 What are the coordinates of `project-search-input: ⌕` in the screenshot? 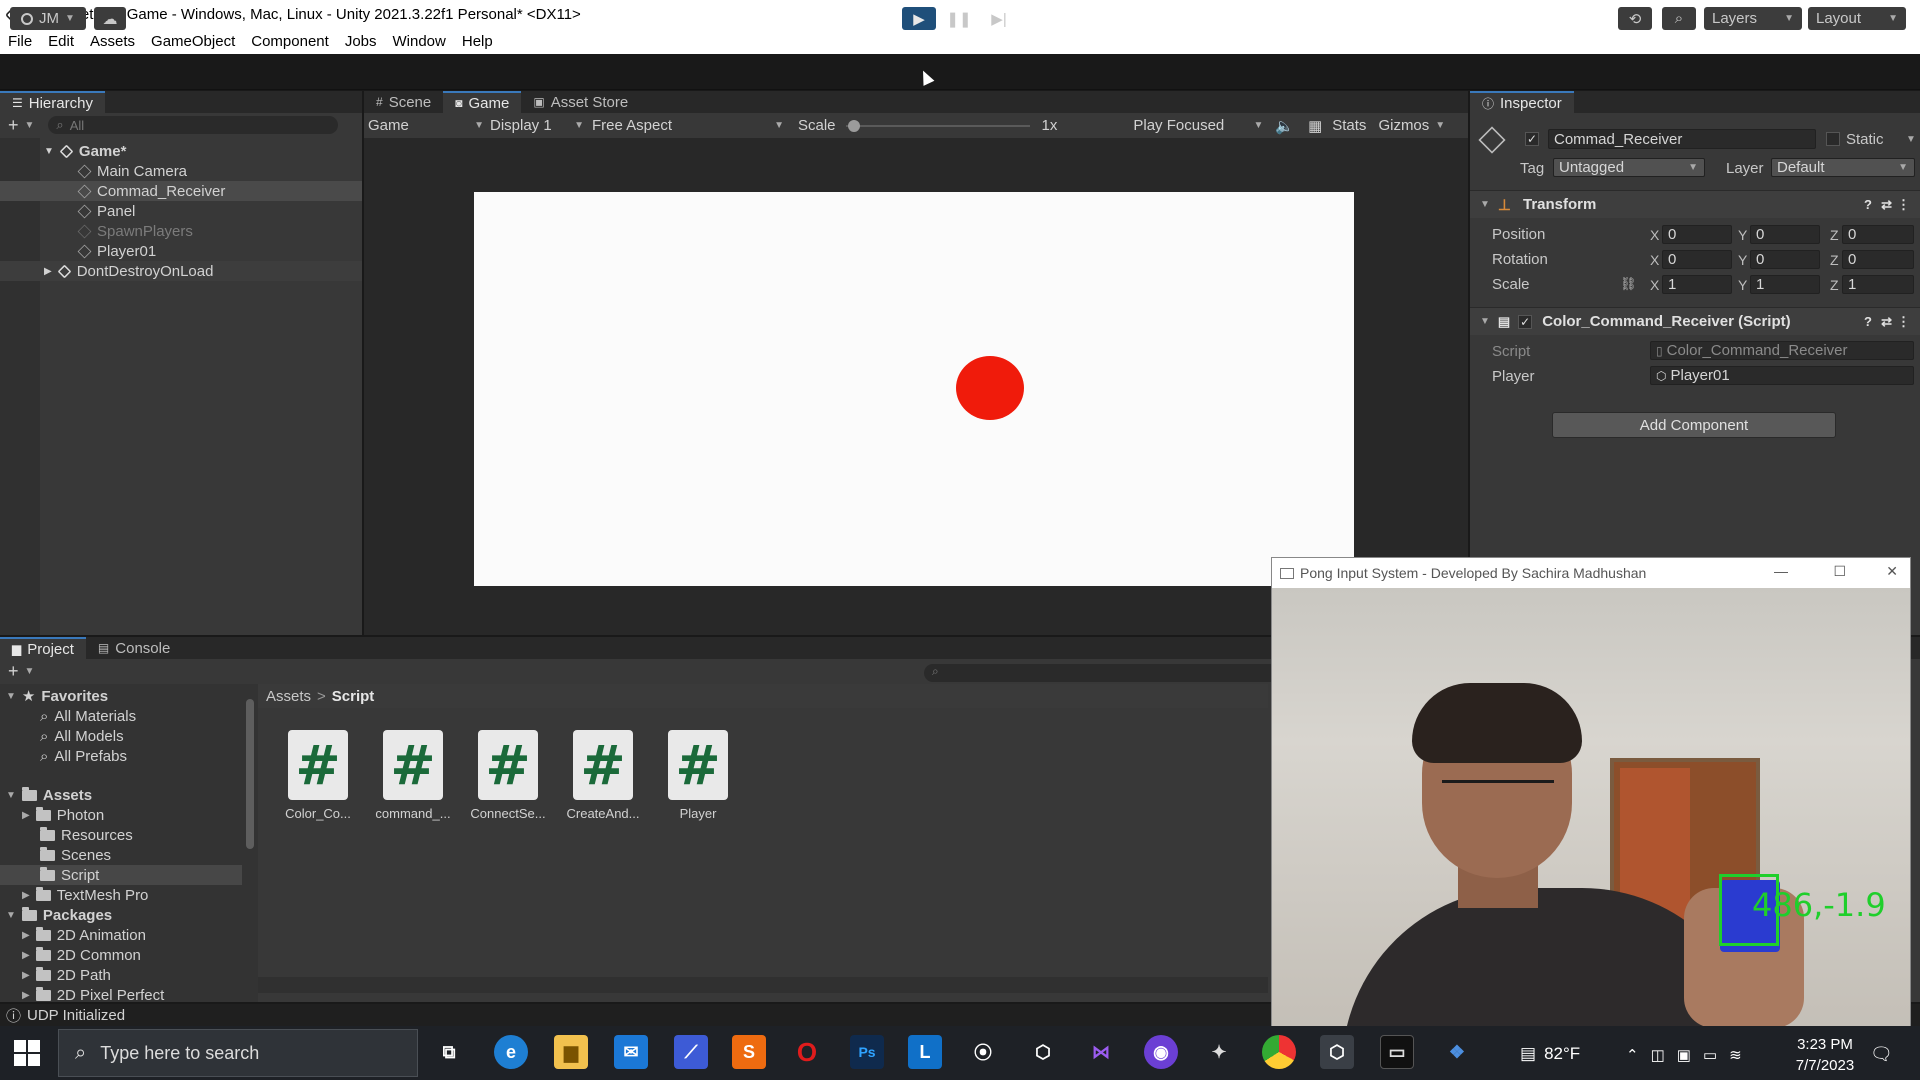 It's located at (1104, 673).